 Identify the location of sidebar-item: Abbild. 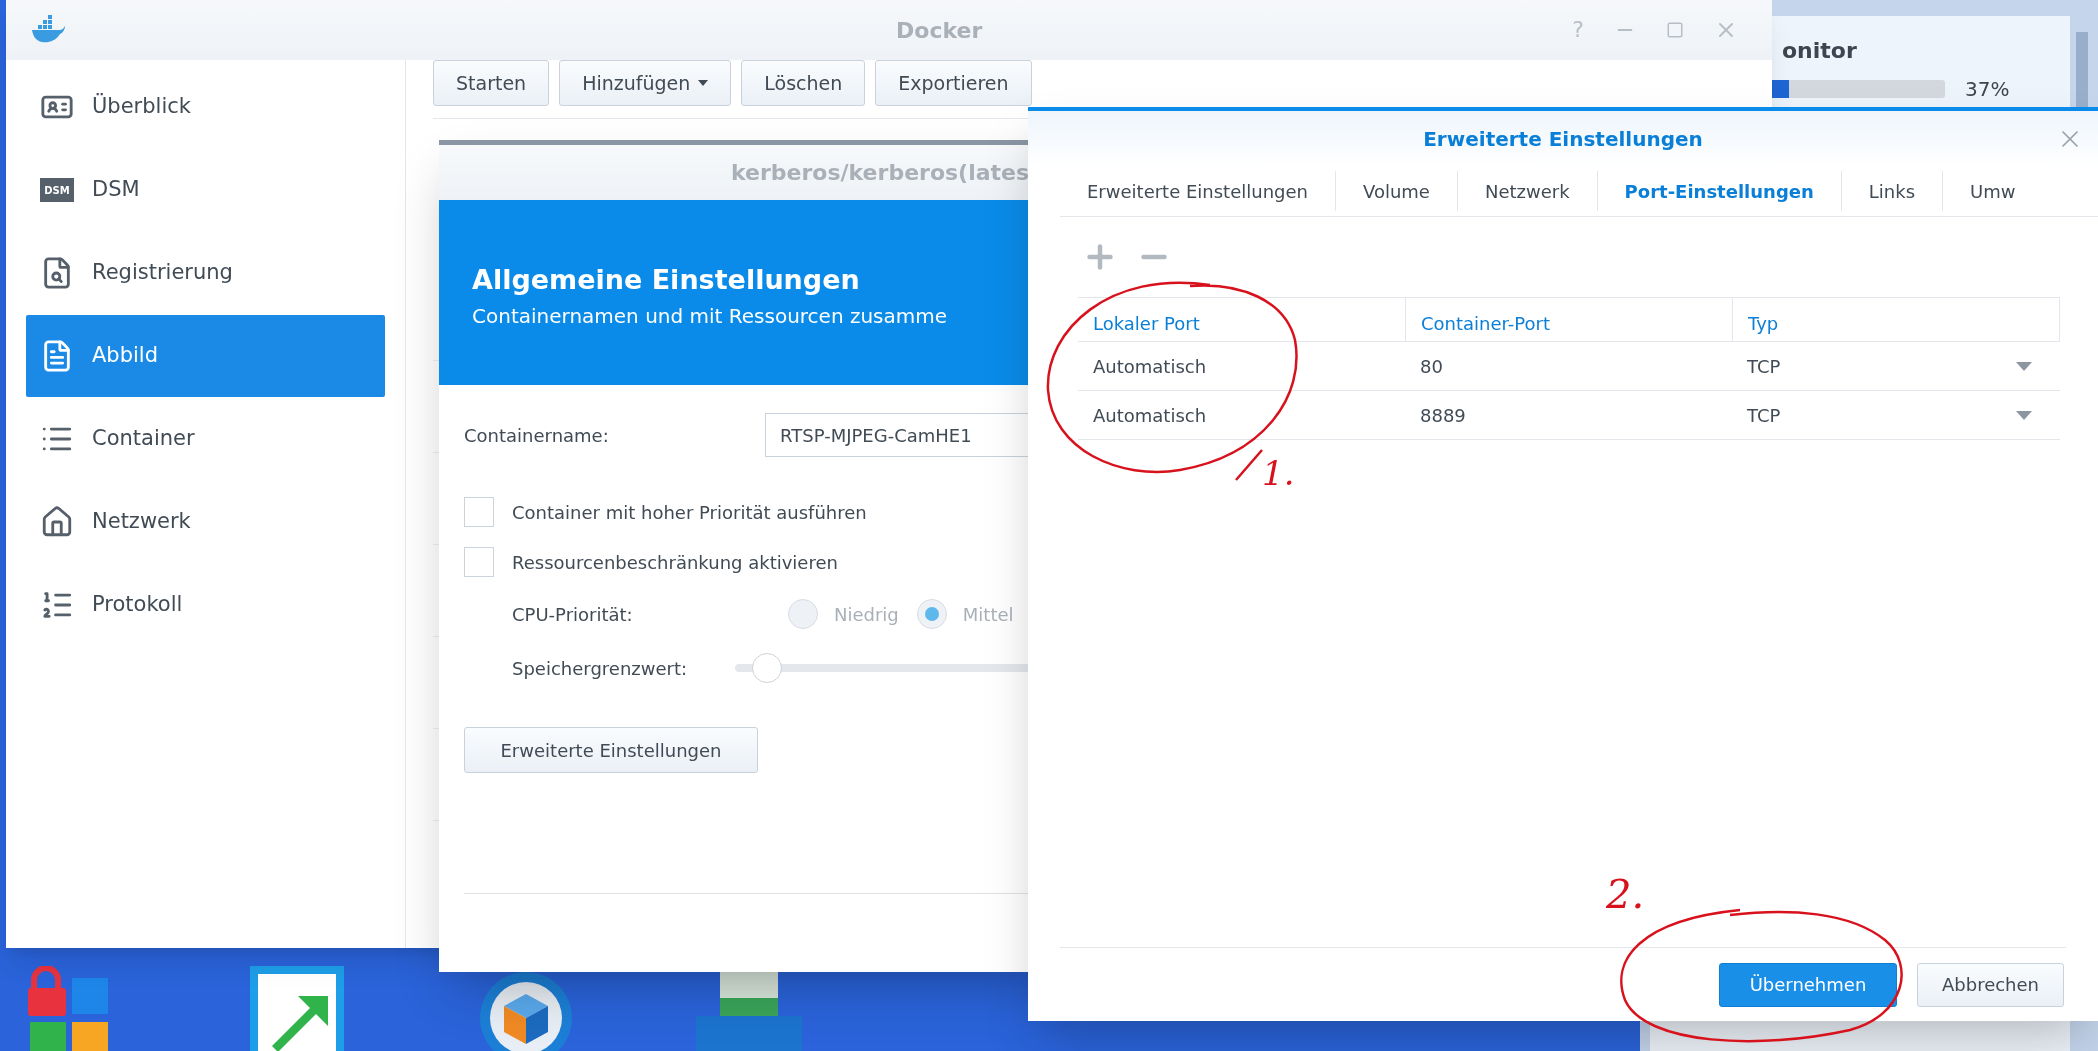
(205, 356).